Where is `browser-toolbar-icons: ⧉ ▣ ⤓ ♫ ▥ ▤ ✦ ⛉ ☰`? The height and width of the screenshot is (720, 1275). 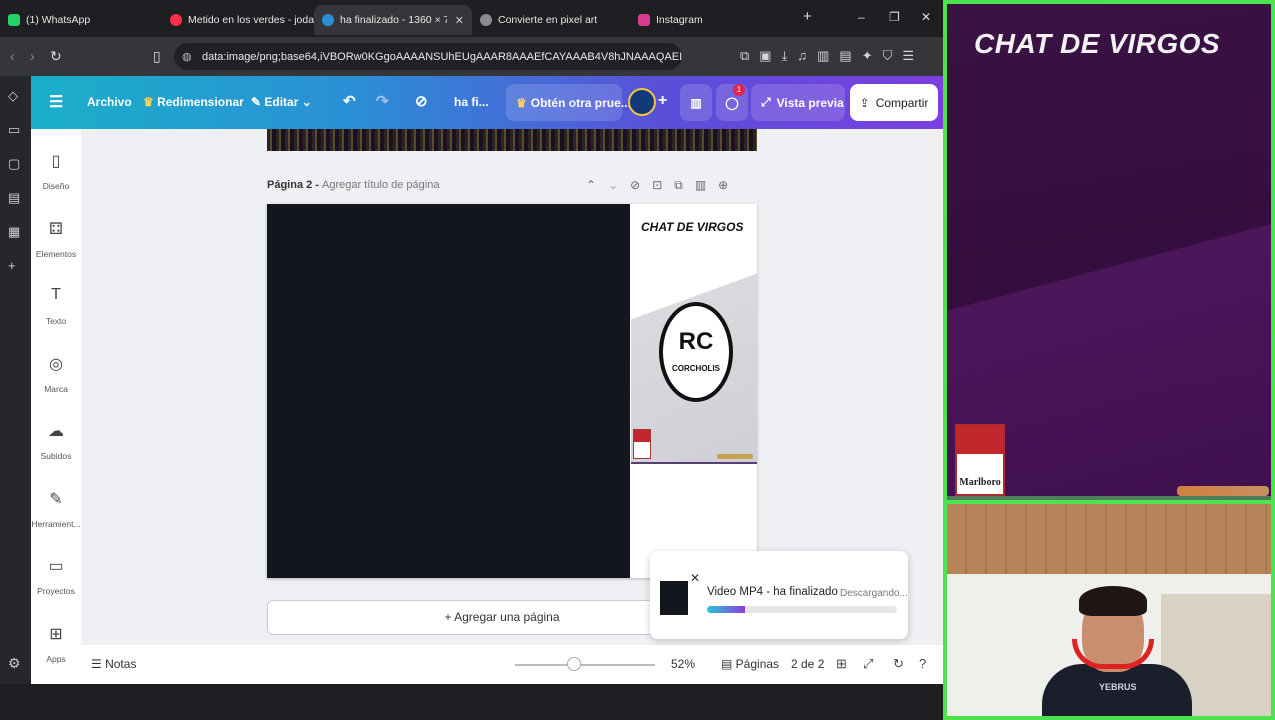 browser-toolbar-icons: ⧉ ▣ ⤓ ♫ ▥ ▤ ✦ ⛉ ☰ is located at coordinates (827, 56).